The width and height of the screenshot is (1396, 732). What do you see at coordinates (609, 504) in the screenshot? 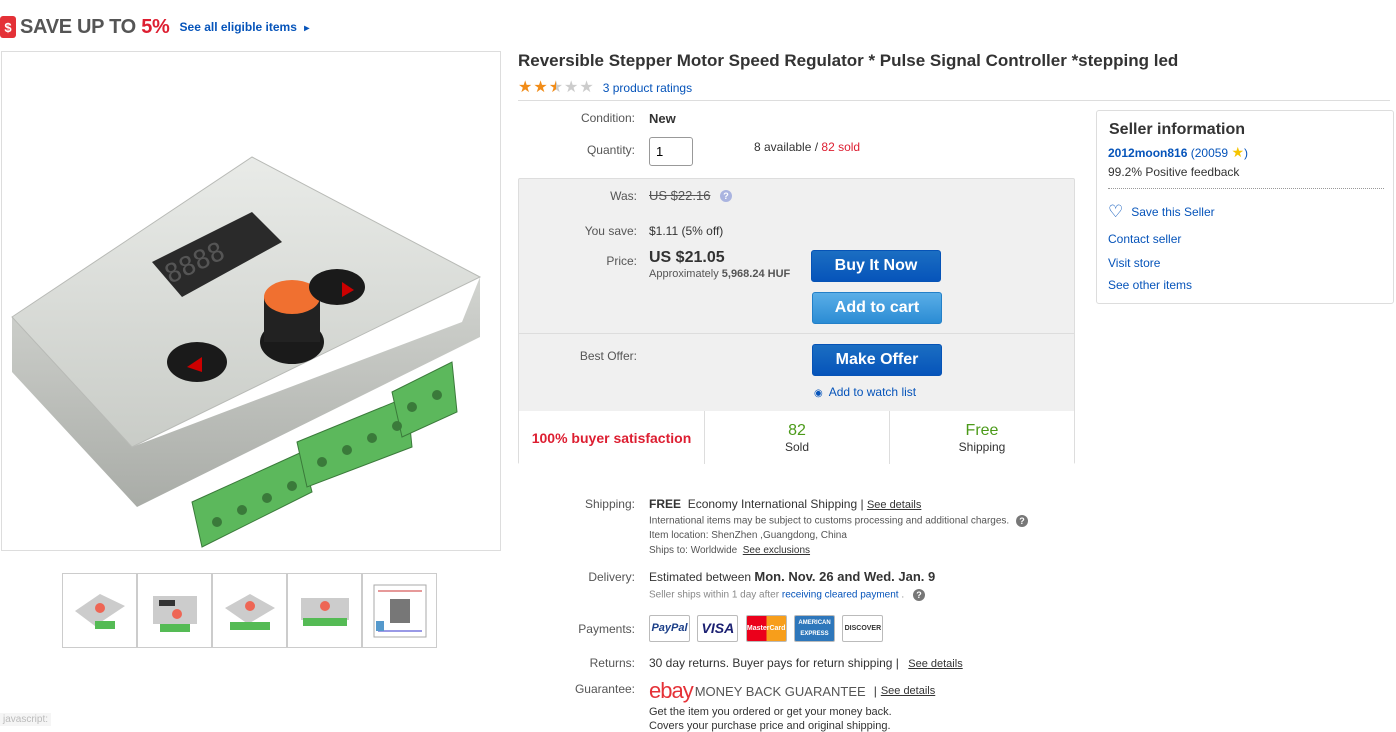
I see `shipping-label-row: Shipping:` at bounding box center [609, 504].